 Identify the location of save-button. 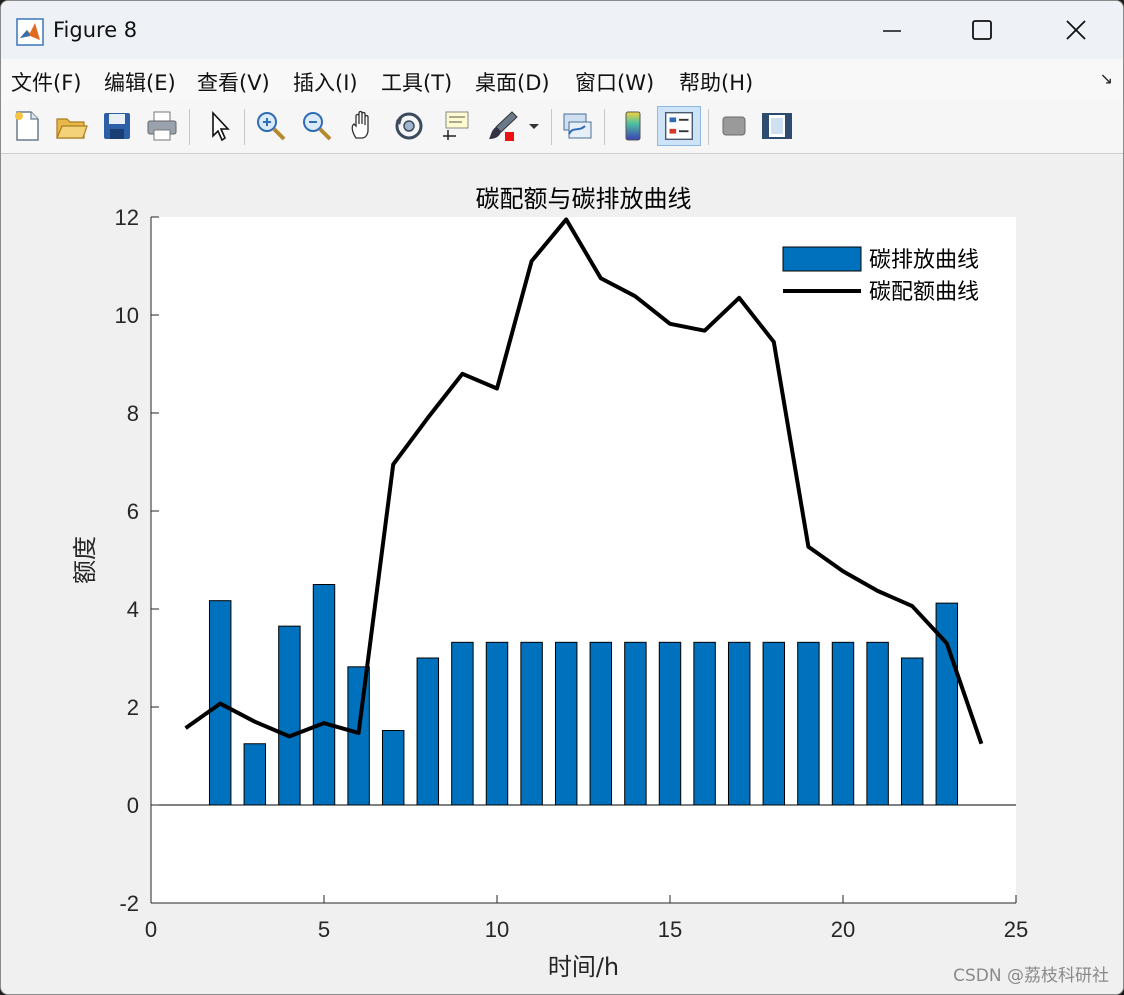
(117, 126).